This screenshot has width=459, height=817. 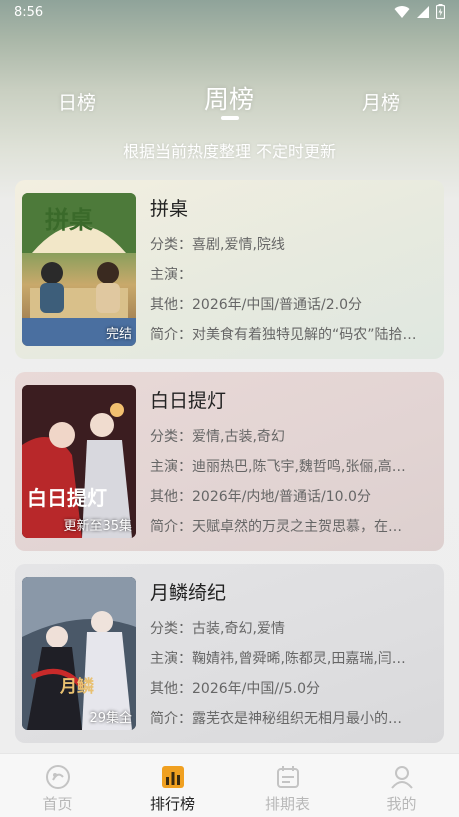 I want to click on schedule-icon, so click(x=288, y=777).